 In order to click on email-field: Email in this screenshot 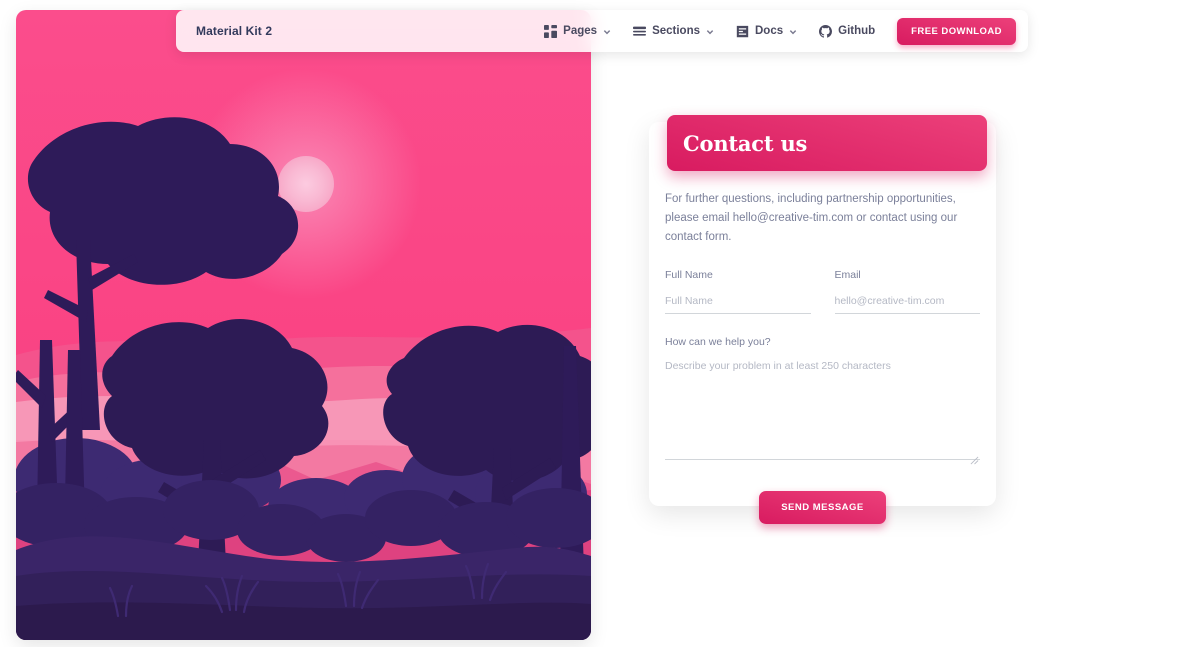, I will do `click(907, 291)`.